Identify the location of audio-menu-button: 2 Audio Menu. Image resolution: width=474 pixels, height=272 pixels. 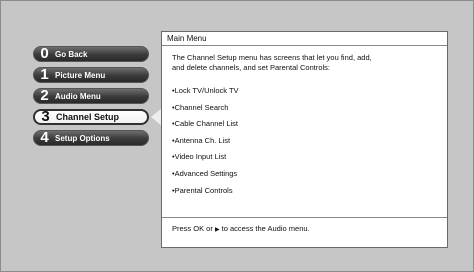
(91, 96).